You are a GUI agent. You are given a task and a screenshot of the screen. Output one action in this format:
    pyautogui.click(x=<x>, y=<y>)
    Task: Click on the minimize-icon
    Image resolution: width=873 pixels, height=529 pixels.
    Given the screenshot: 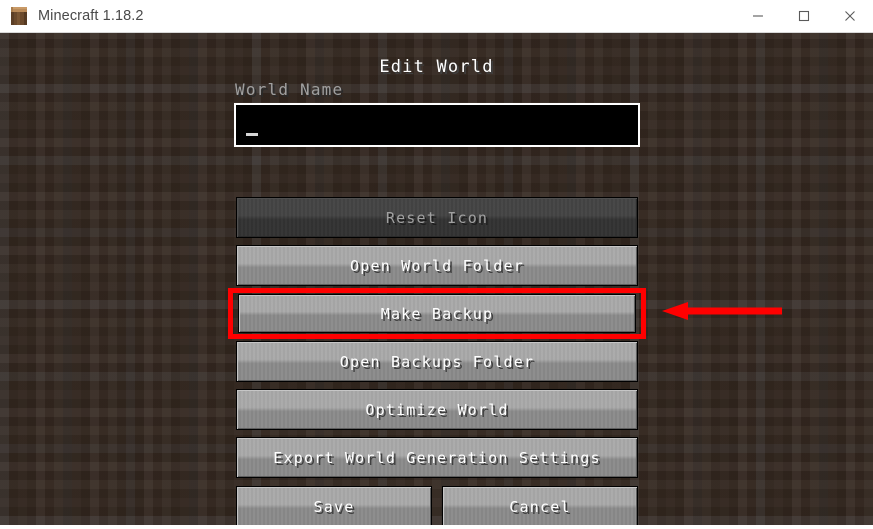 What is the action you would take?
    pyautogui.click(x=758, y=16)
    